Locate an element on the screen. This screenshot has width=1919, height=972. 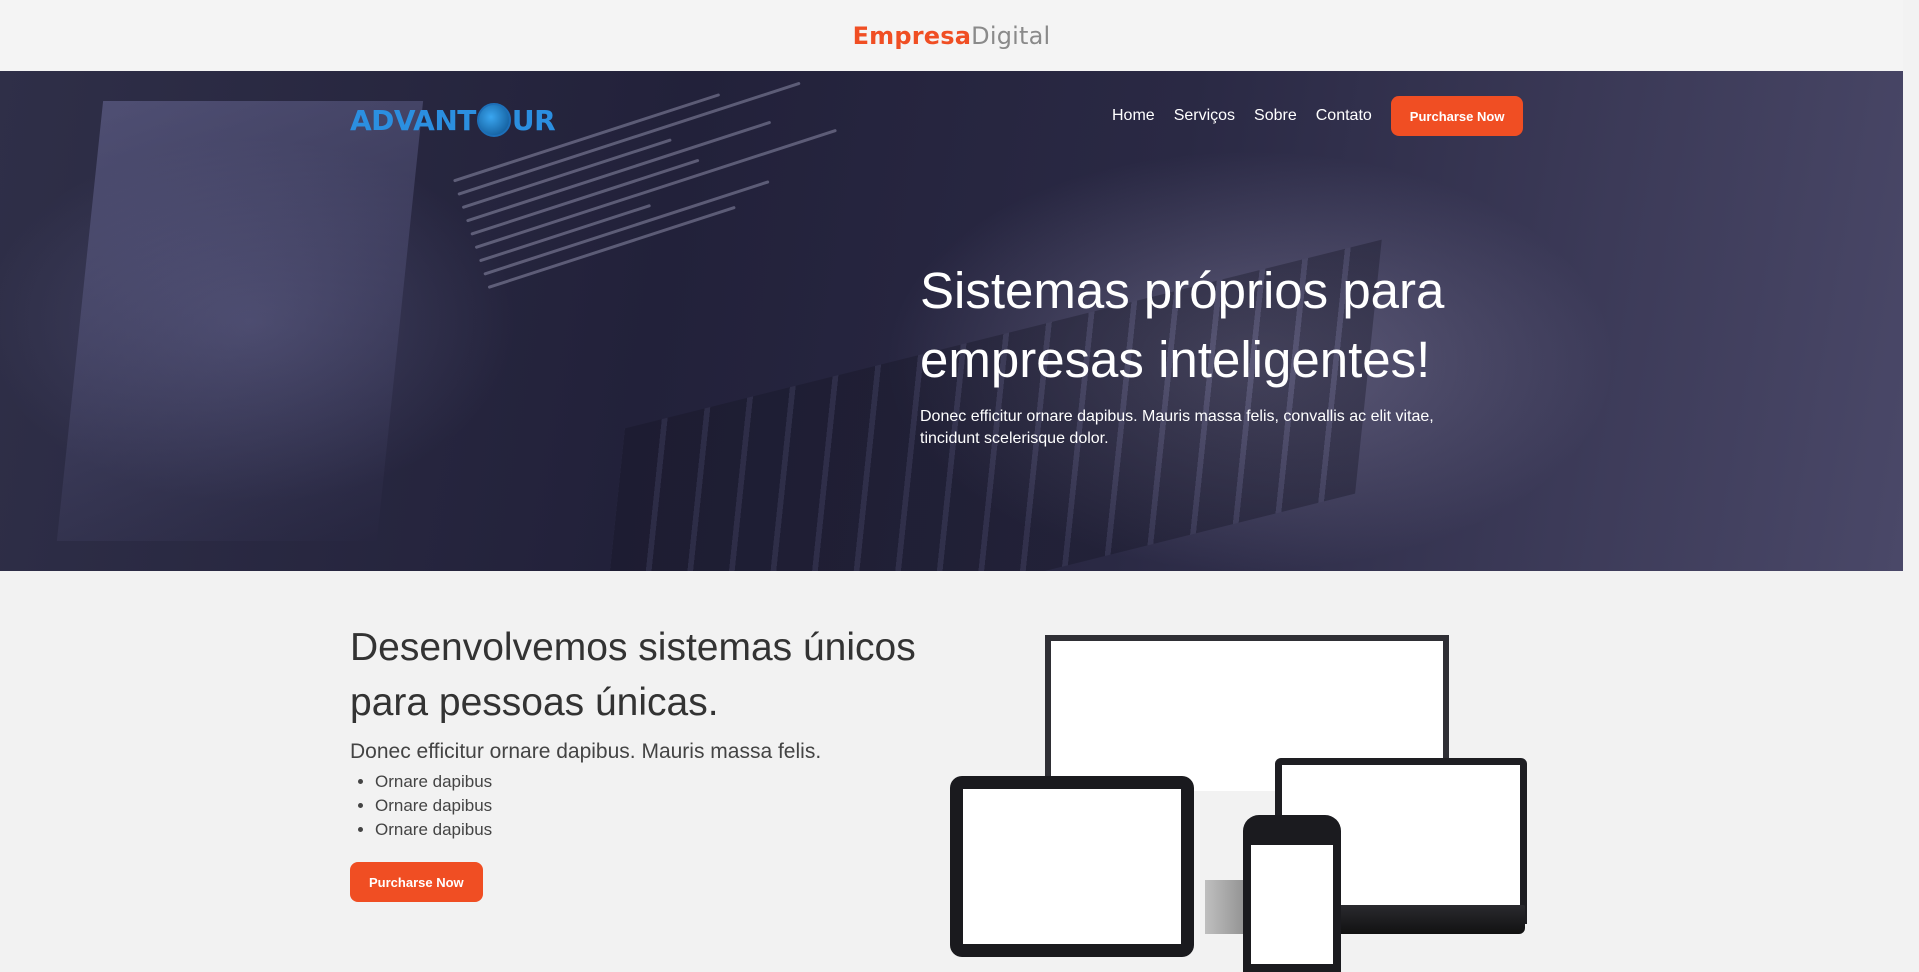
nav-sobre: Sobre is located at coordinates (1275, 116).